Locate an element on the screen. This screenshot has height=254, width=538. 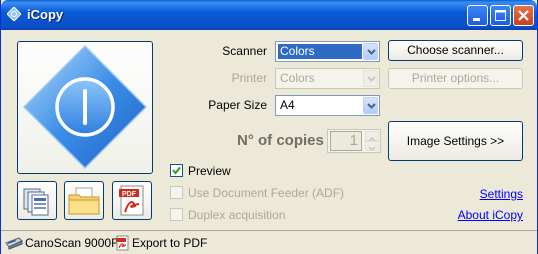
printer-label: Printer is located at coordinates (249, 78).